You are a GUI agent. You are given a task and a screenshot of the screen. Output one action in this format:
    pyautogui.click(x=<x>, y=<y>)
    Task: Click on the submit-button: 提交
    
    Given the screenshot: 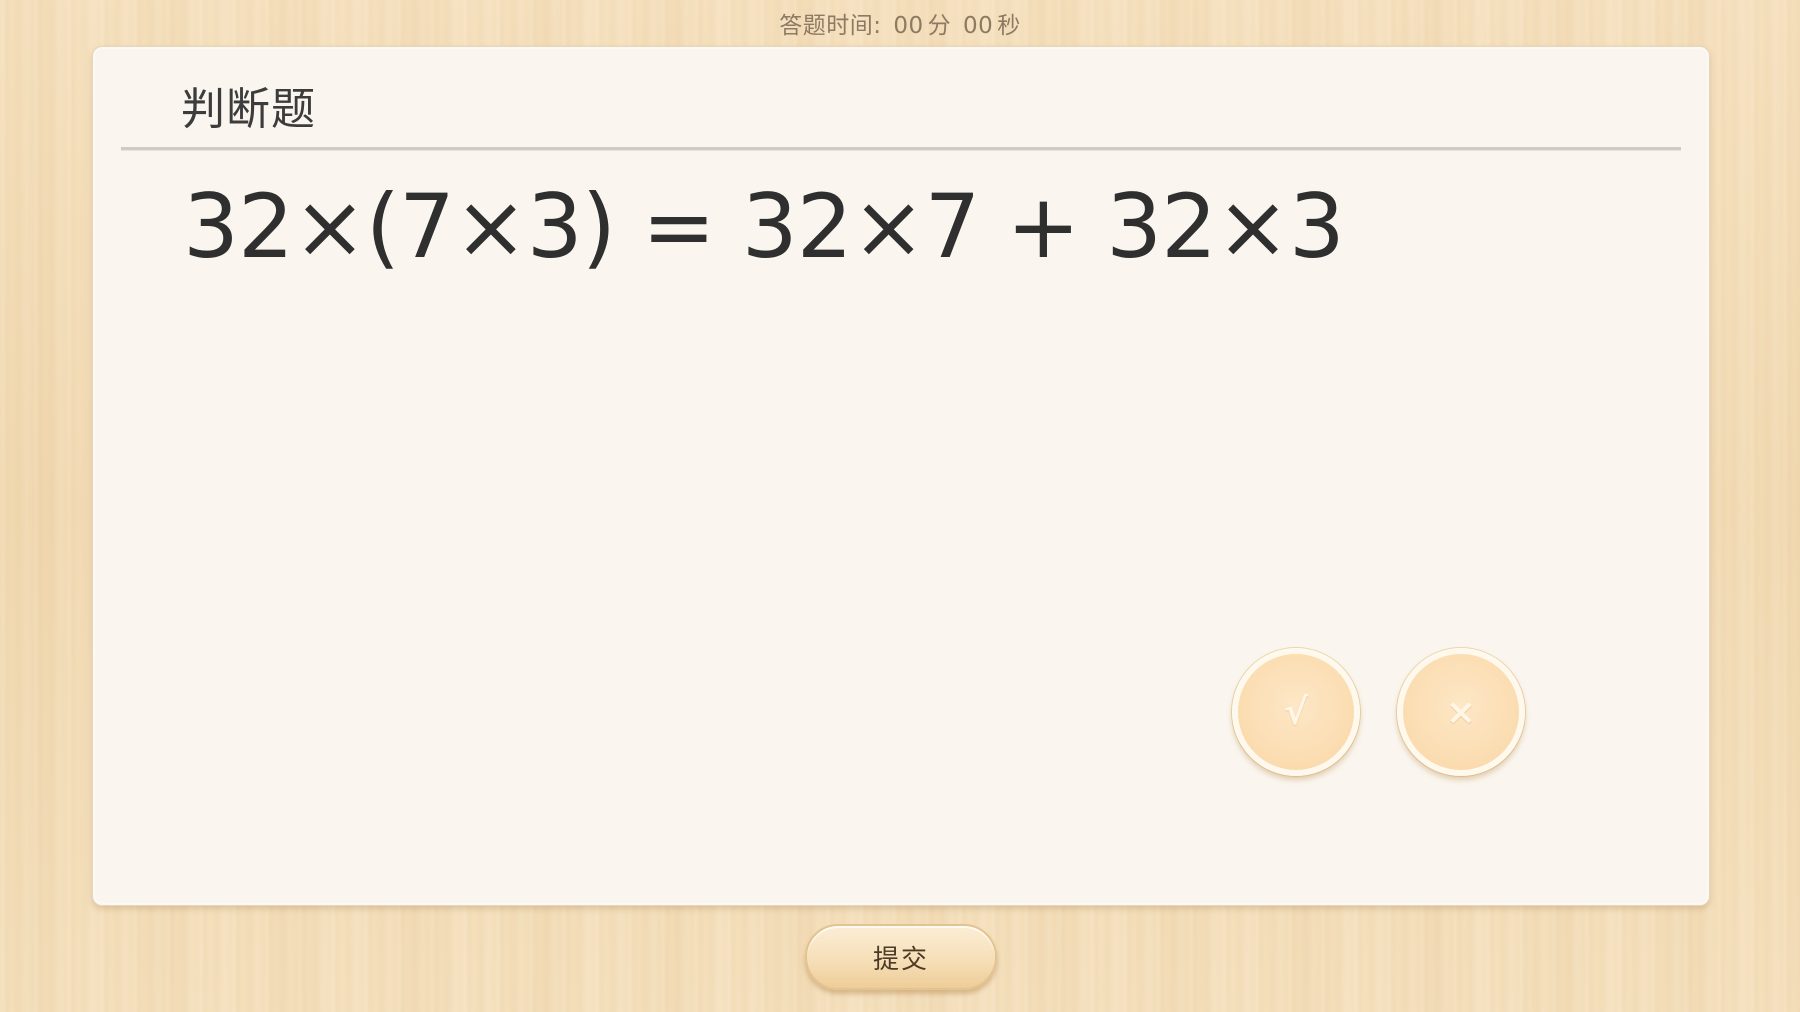 What is the action you would take?
    pyautogui.click(x=901, y=957)
    